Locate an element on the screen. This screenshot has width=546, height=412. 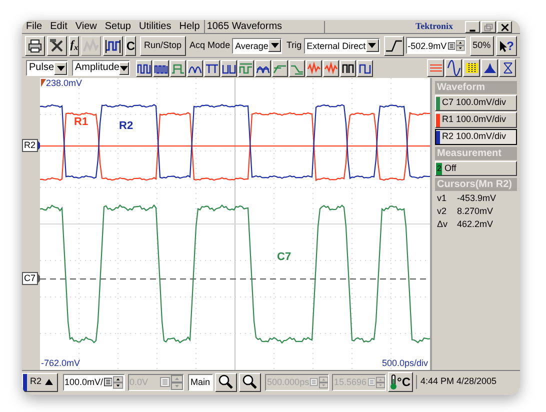
bottom-reference-label: -762.0mV is located at coordinates (60, 363).